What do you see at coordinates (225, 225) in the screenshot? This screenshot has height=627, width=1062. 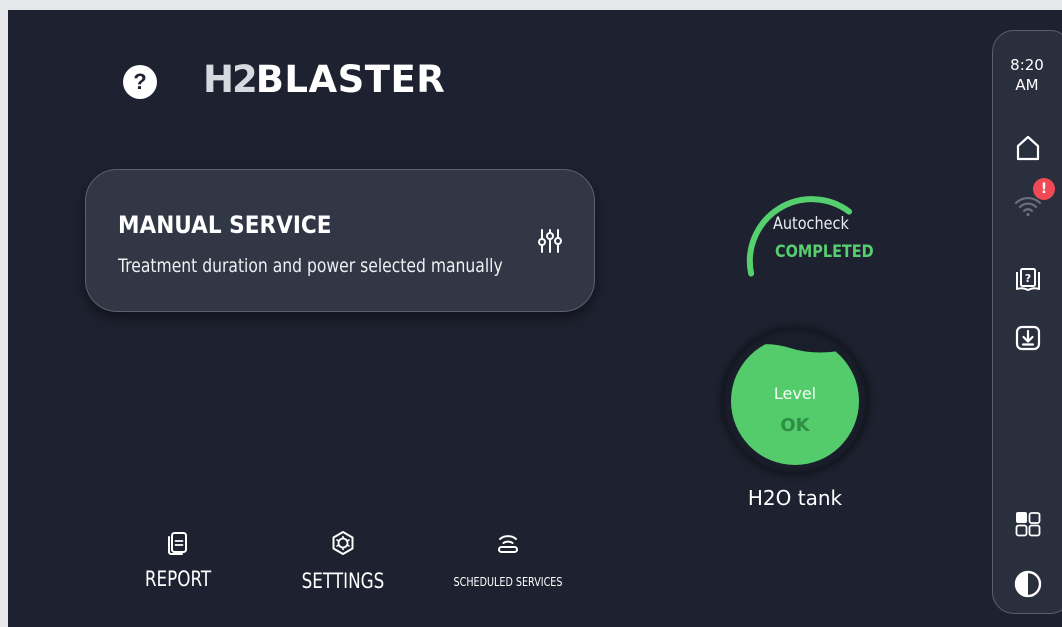 I see `service-title: MANUAL SERVICE` at bounding box center [225, 225].